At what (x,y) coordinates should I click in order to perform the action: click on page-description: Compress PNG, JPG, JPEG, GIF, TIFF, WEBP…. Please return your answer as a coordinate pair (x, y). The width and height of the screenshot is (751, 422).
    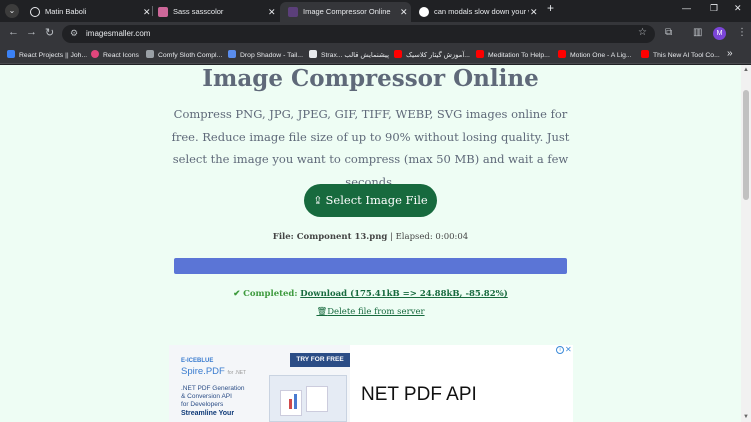
    Looking at the image, I should click on (370, 148).